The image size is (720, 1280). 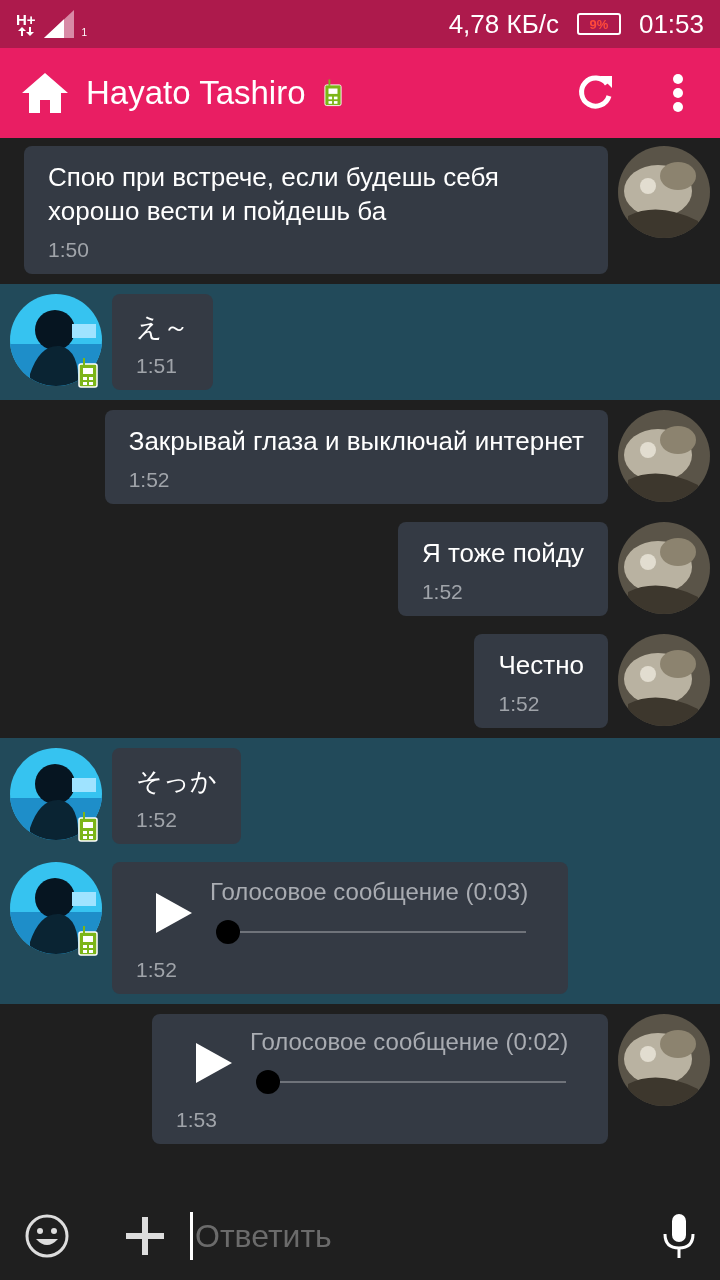 I want to click on signal-icon, so click(x=58, y=24).